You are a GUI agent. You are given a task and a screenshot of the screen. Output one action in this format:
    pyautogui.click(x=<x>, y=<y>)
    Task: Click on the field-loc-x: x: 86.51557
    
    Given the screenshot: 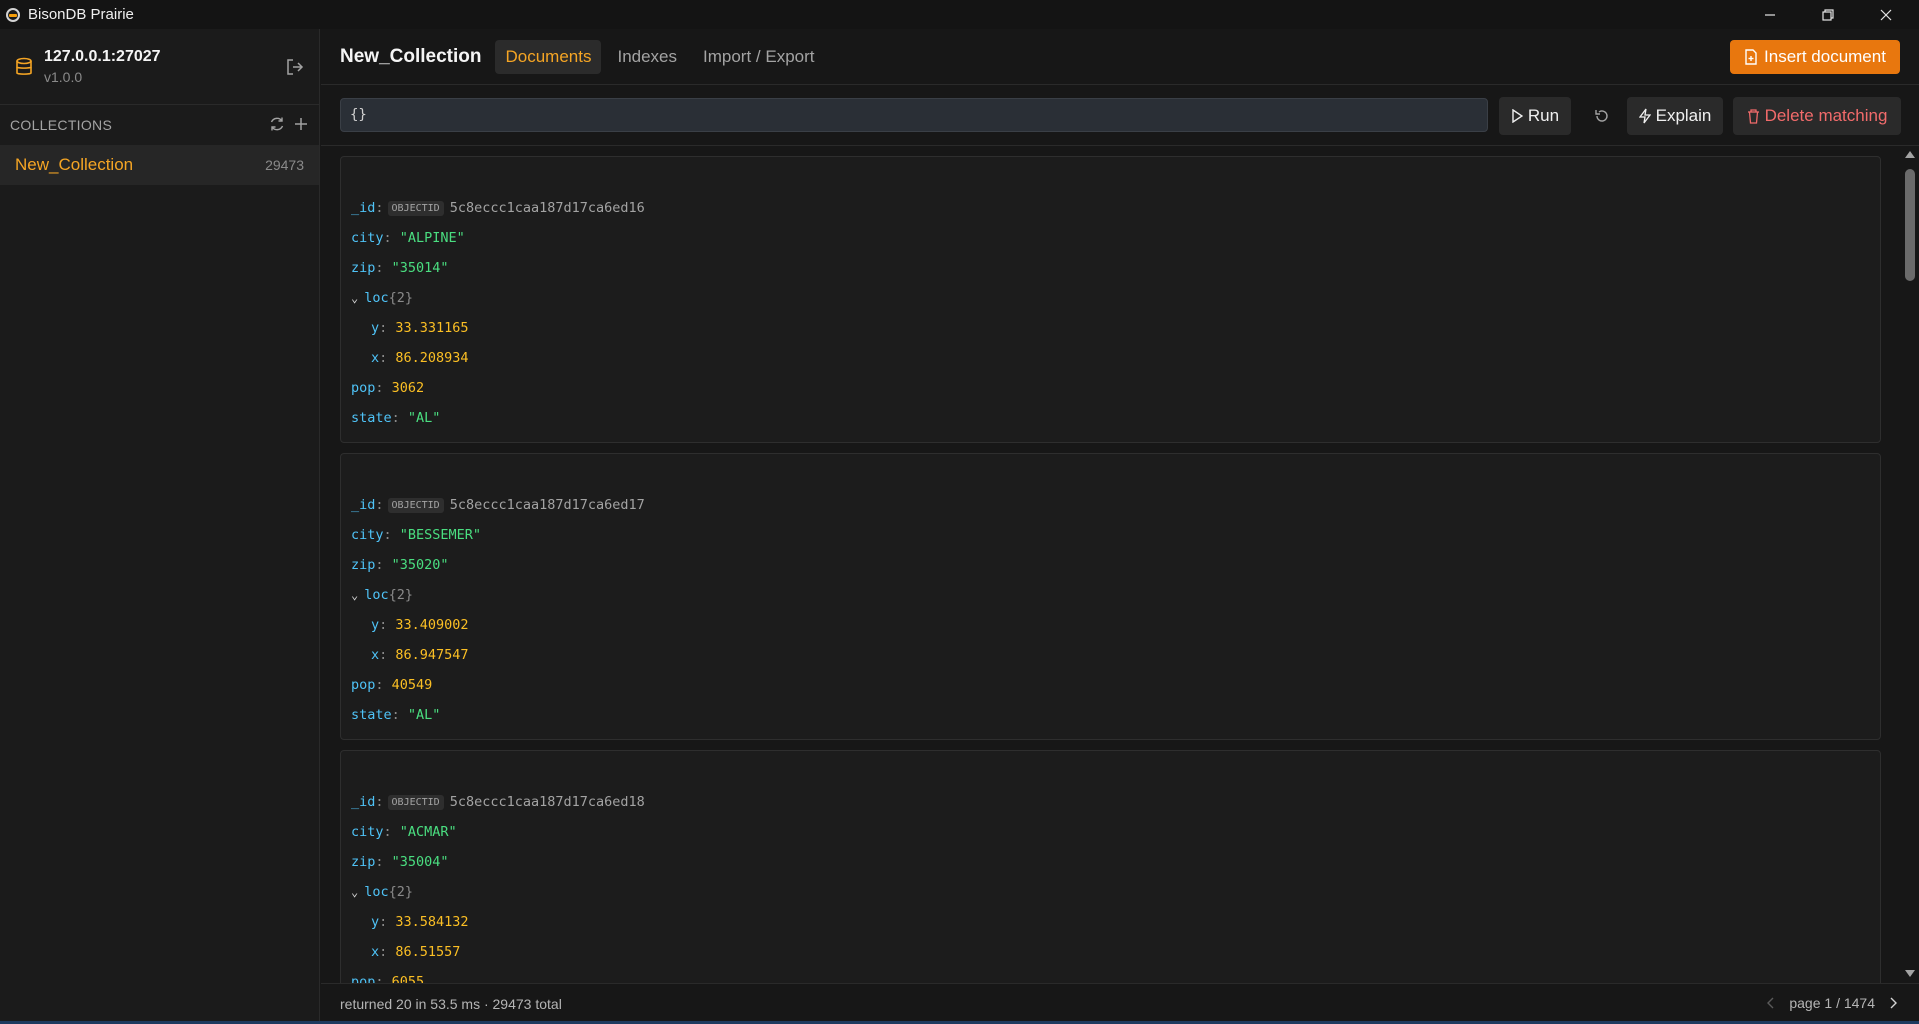 What is the action you would take?
    pyautogui.click(x=416, y=952)
    